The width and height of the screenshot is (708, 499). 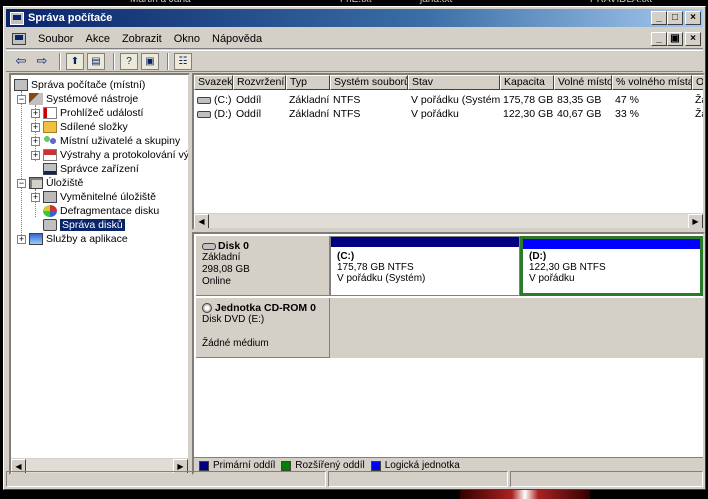 What do you see at coordinates (19, 38) in the screenshot?
I see `console-menu-icon` at bounding box center [19, 38].